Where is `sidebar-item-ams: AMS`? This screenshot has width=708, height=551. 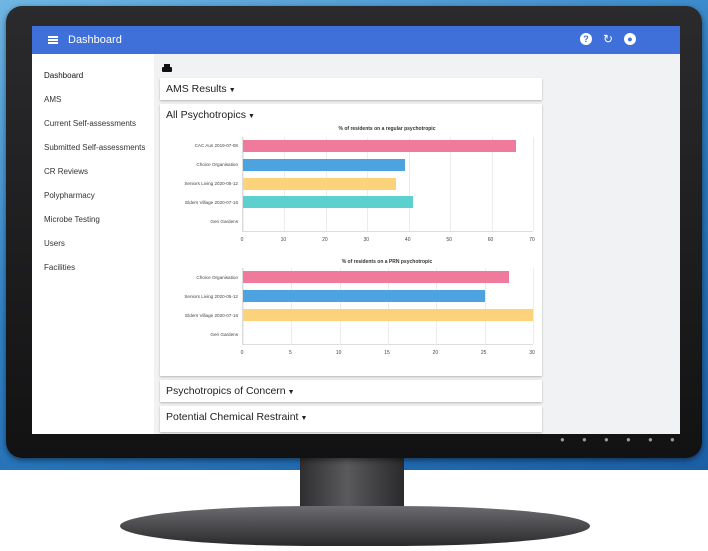 sidebar-item-ams: AMS is located at coordinates (93, 100).